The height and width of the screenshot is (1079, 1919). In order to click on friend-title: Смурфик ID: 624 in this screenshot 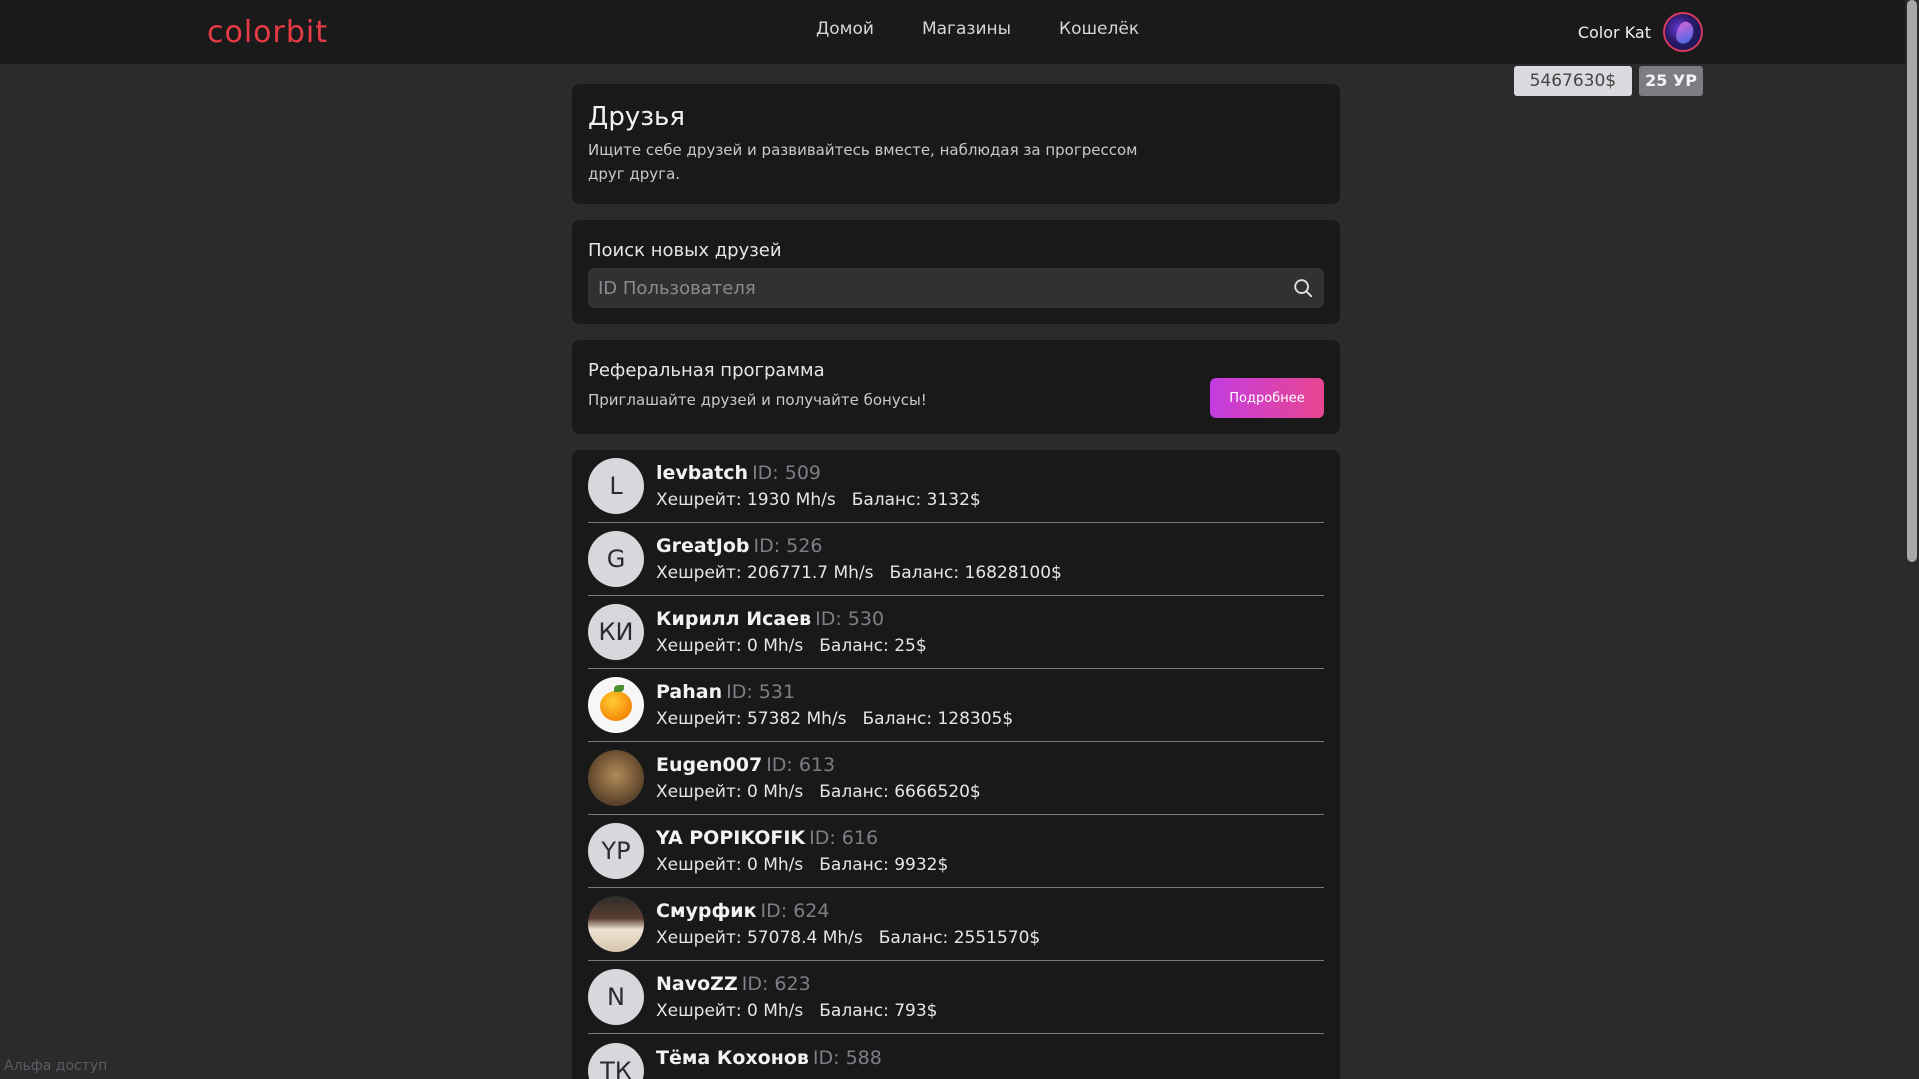, I will do `click(848, 911)`.